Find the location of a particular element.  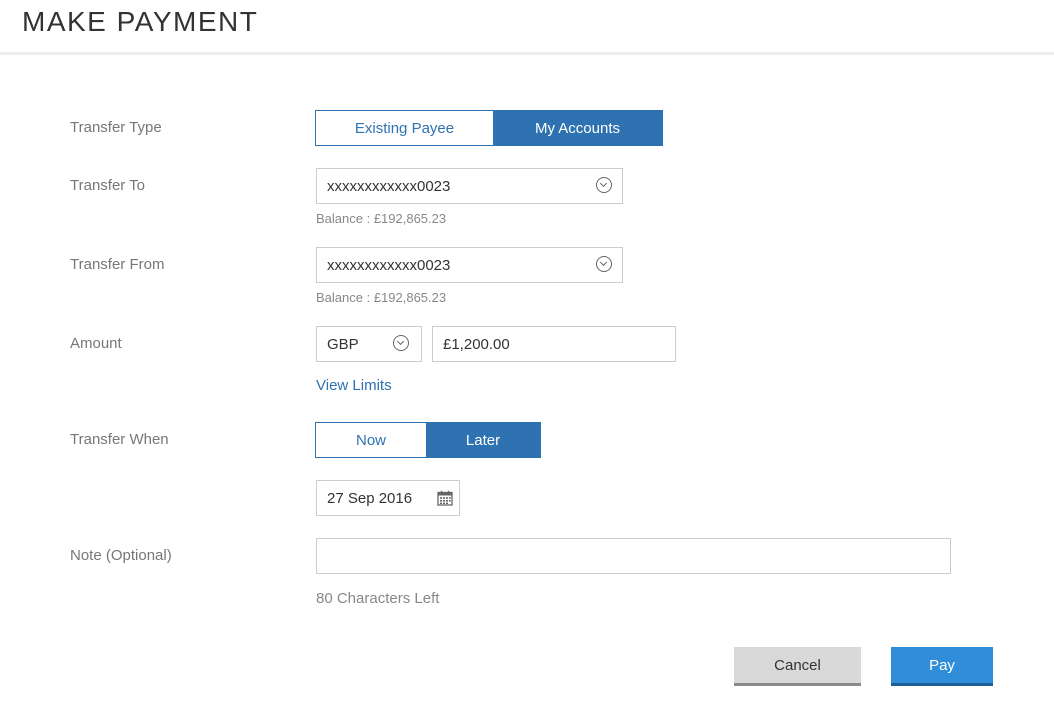

transfer-from-select: xxxxxxxxxxxx0023 is located at coordinates (469, 265).